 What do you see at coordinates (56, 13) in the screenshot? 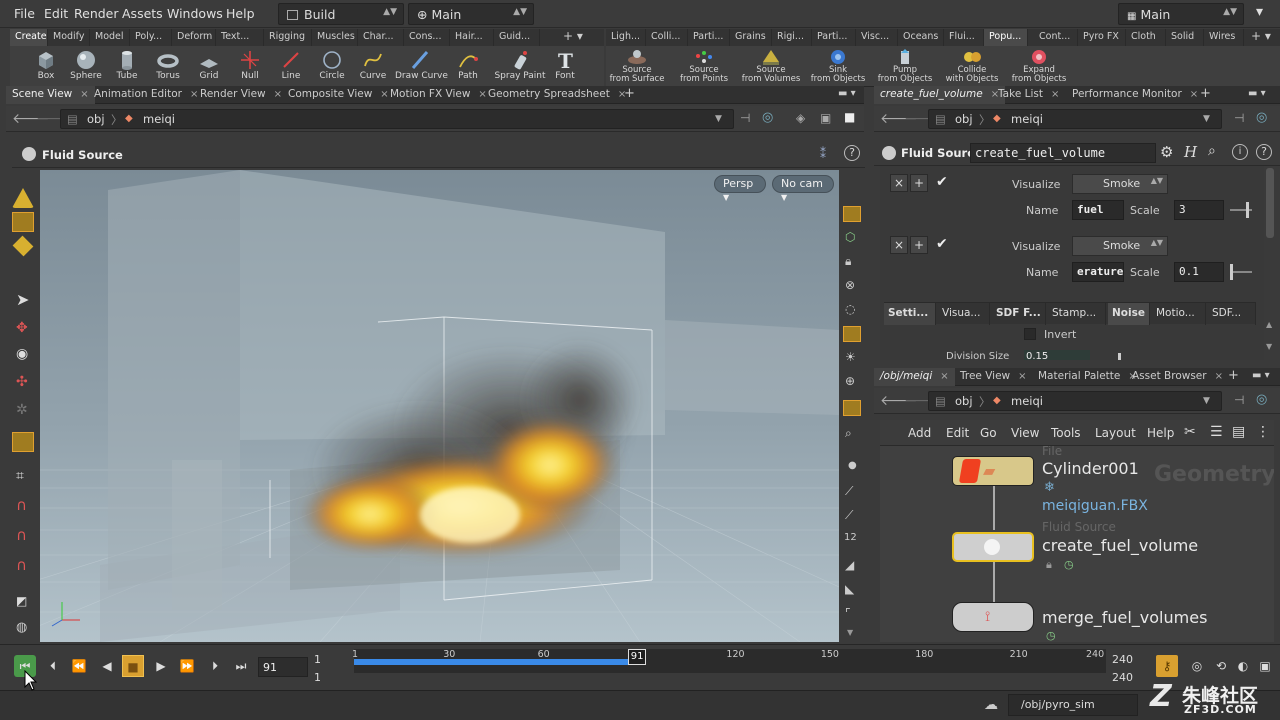
I see `menu-edit: Edit` at bounding box center [56, 13].